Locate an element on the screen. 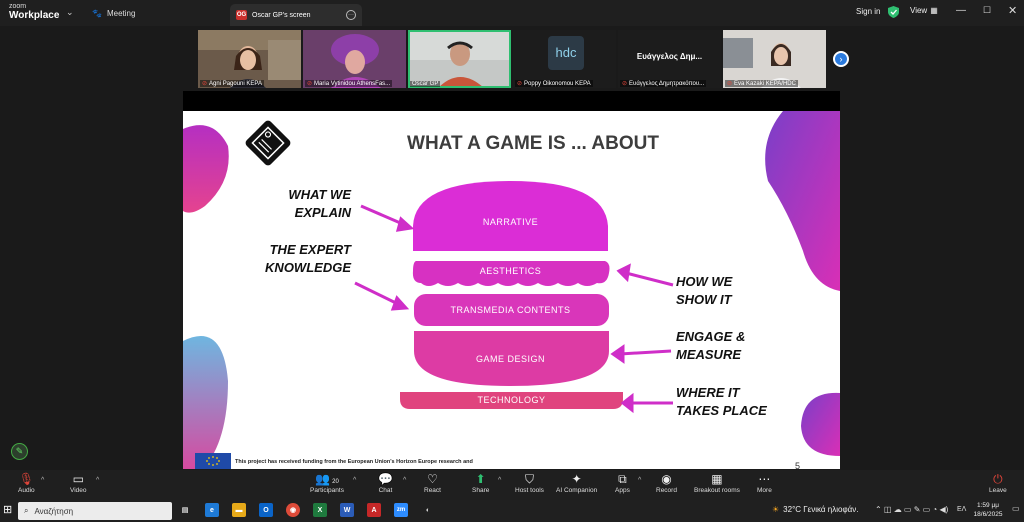 The image size is (1024, 522). participant-video: ⊘ Agni Pagouni KEPA is located at coordinates (249, 59).